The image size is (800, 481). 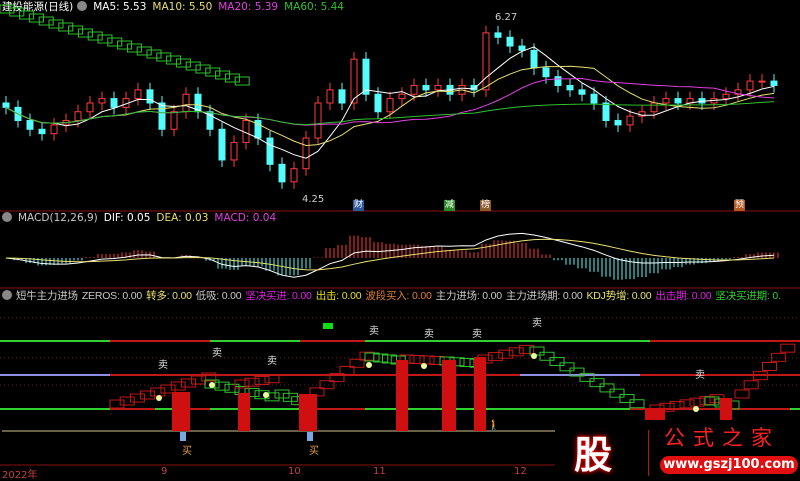 I want to click on x-axis-label: 9, so click(x=164, y=471).